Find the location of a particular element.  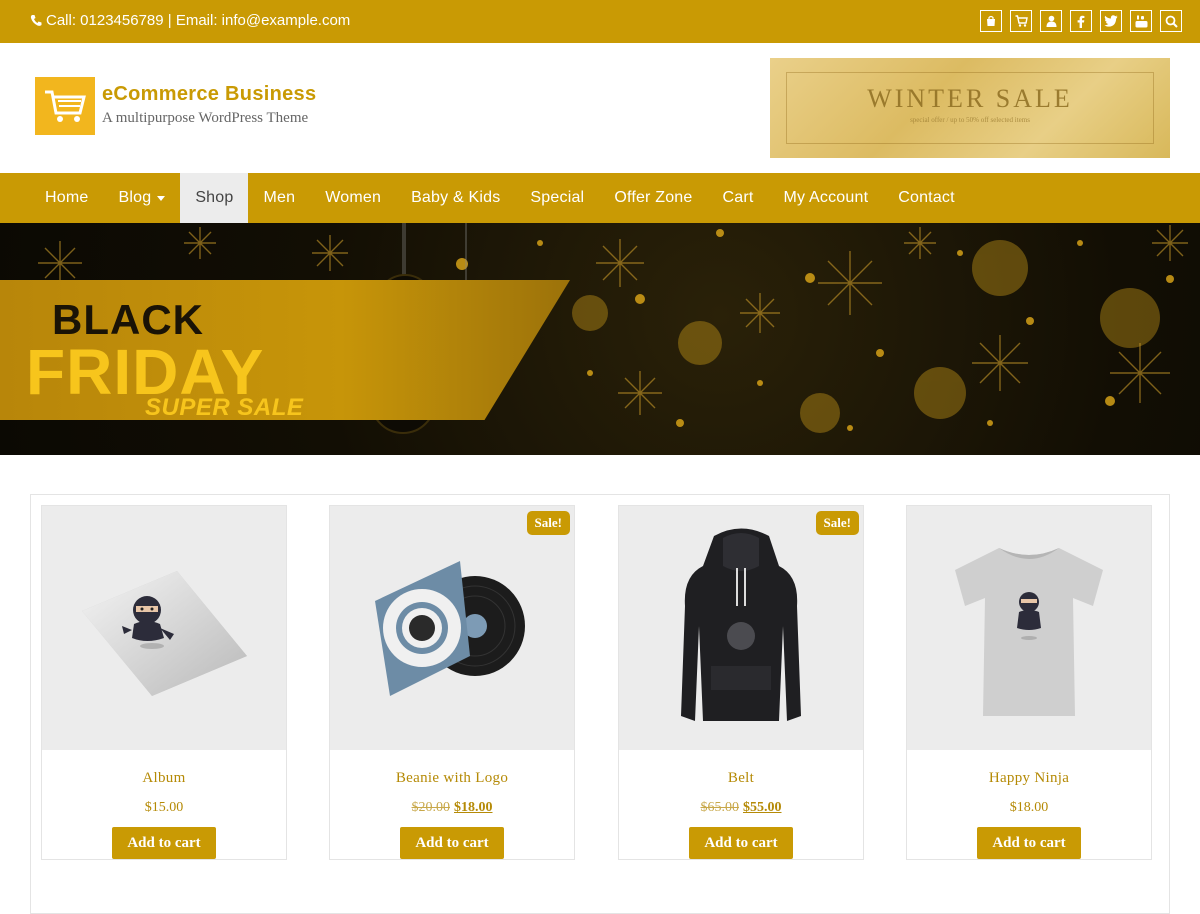

facebook-icon is located at coordinates (1081, 21).